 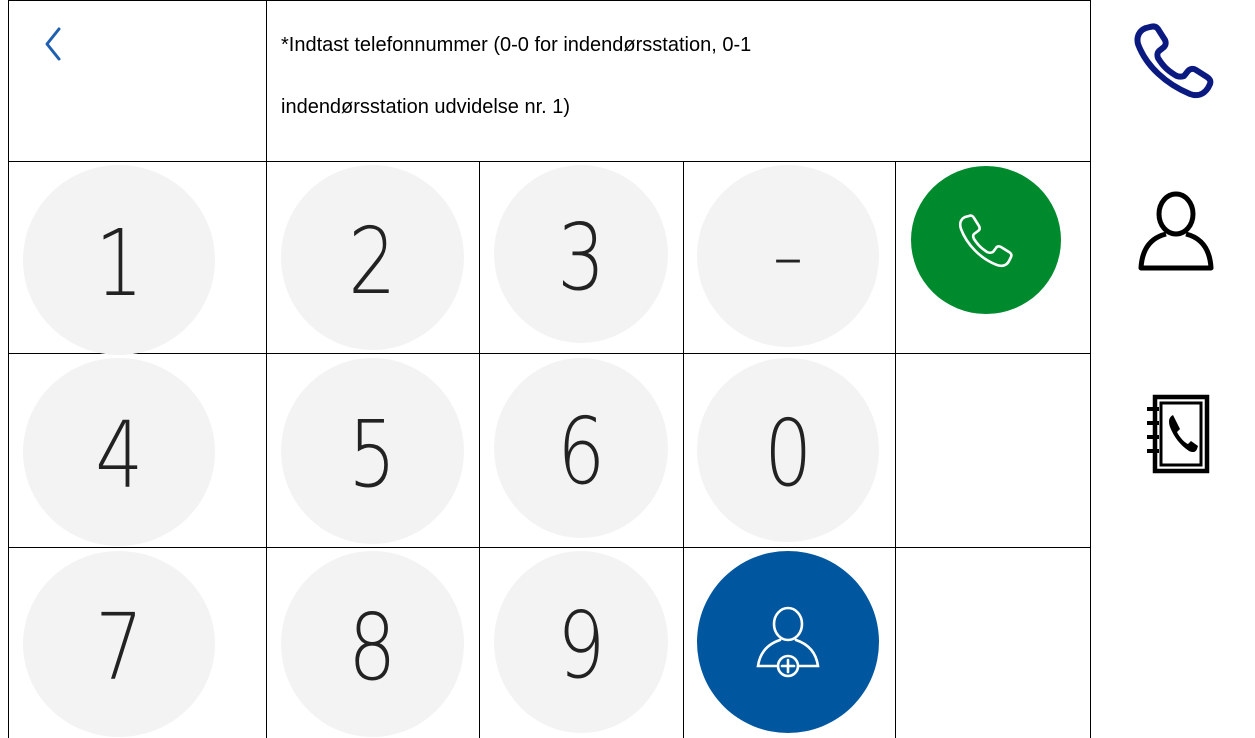 I want to click on key-0-label: 0, so click(x=787, y=453).